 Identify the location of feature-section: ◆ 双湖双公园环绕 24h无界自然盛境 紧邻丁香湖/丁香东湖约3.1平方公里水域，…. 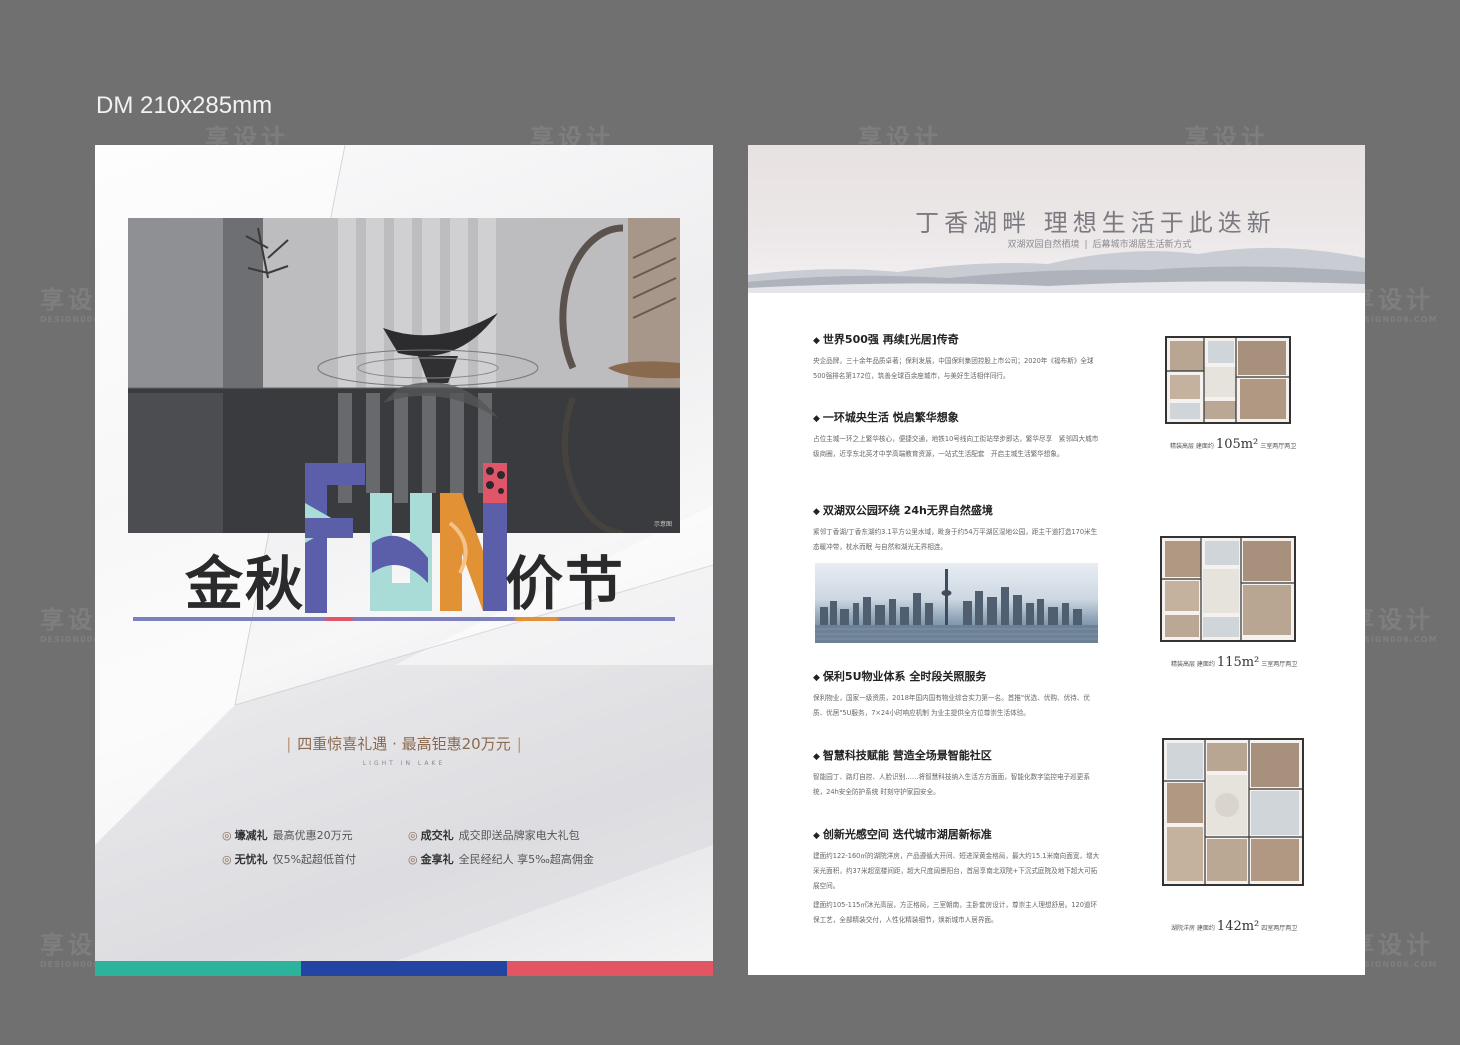
(955, 527).